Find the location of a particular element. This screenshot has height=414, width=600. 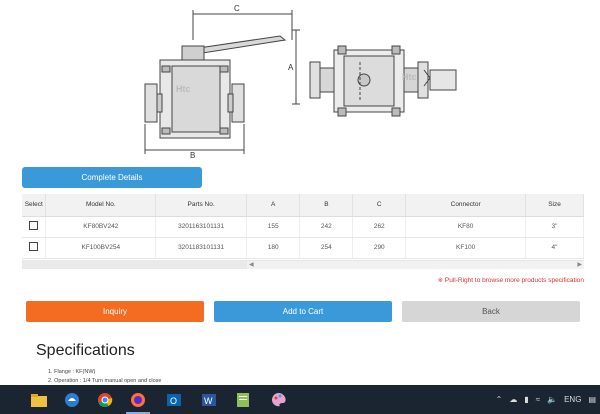

language-indicator: ENG is located at coordinates (572, 399).